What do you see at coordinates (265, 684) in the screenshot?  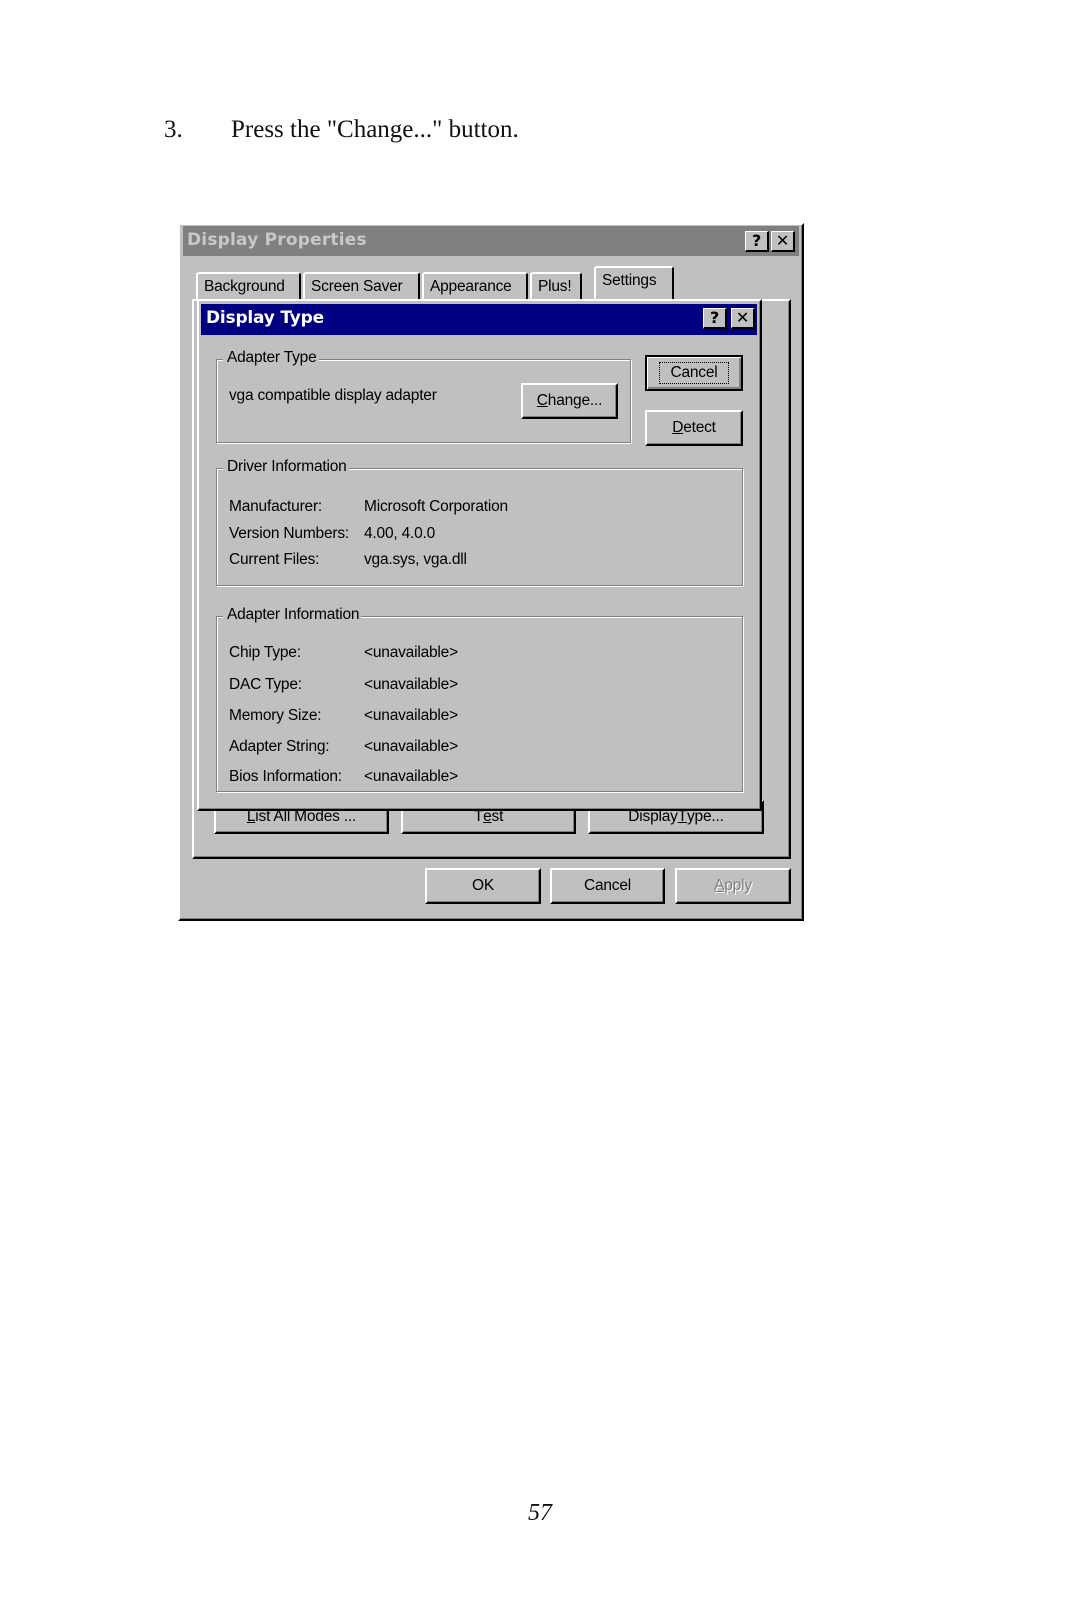 I see `row-label: DAC Type:` at bounding box center [265, 684].